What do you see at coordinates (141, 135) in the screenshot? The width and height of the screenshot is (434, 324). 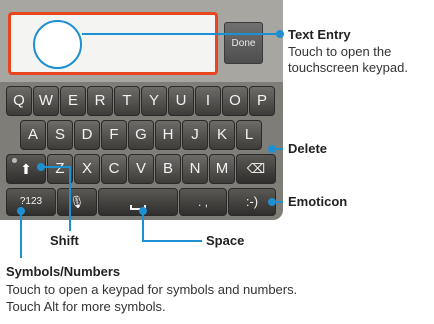 I see `key-g: G` at bounding box center [141, 135].